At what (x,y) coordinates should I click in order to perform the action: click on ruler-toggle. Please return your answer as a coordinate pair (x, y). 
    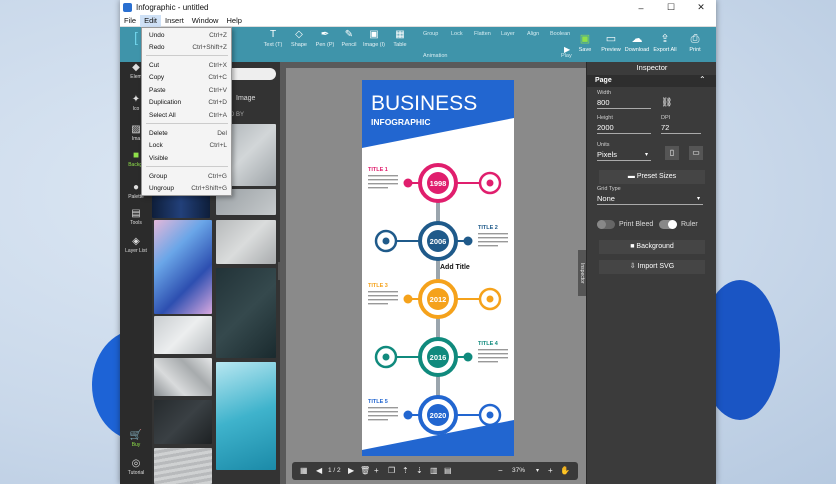
    Looking at the image, I should click on (668, 224).